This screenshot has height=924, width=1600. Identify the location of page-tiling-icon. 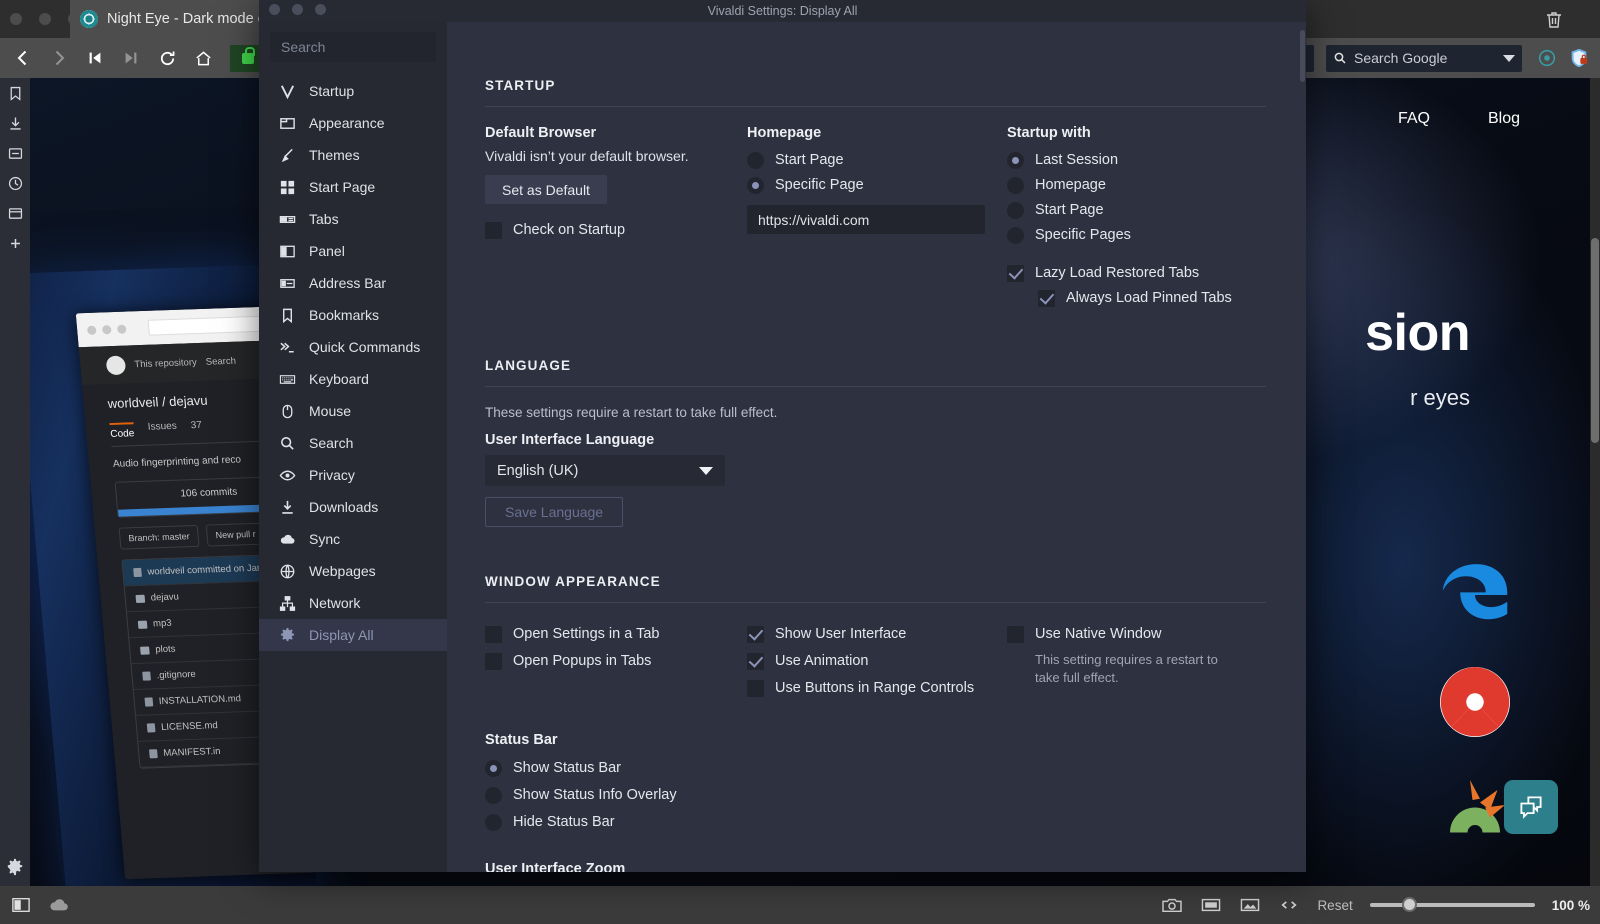
(21, 905).